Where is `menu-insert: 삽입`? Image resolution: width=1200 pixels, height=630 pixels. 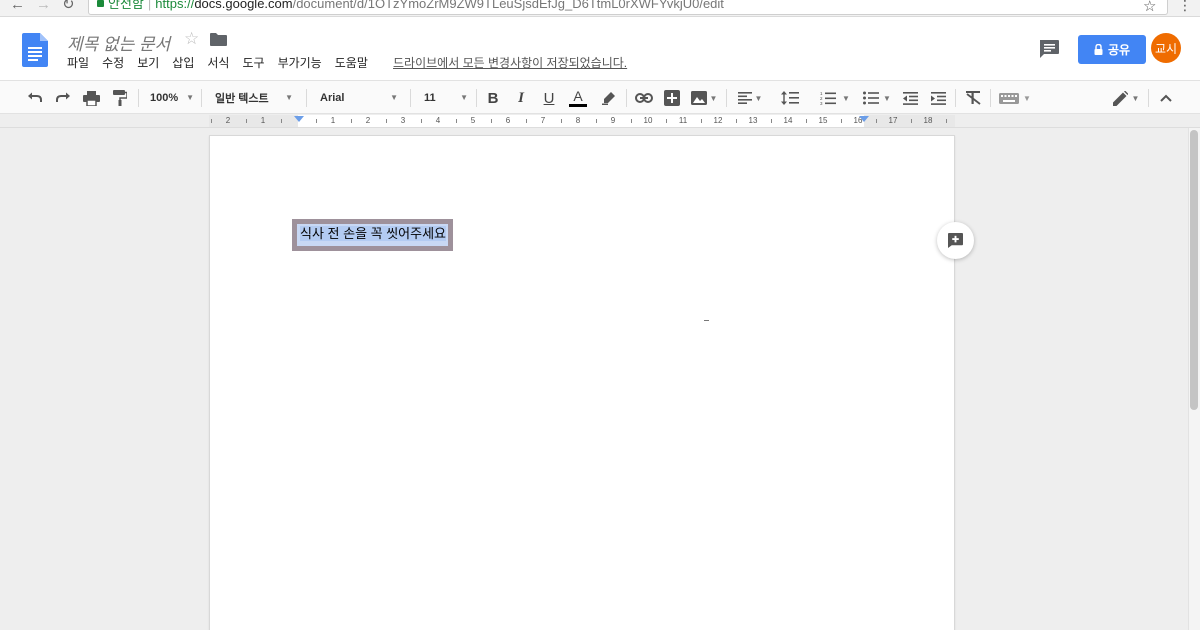
menu-insert: 삽입 is located at coordinates (183, 63).